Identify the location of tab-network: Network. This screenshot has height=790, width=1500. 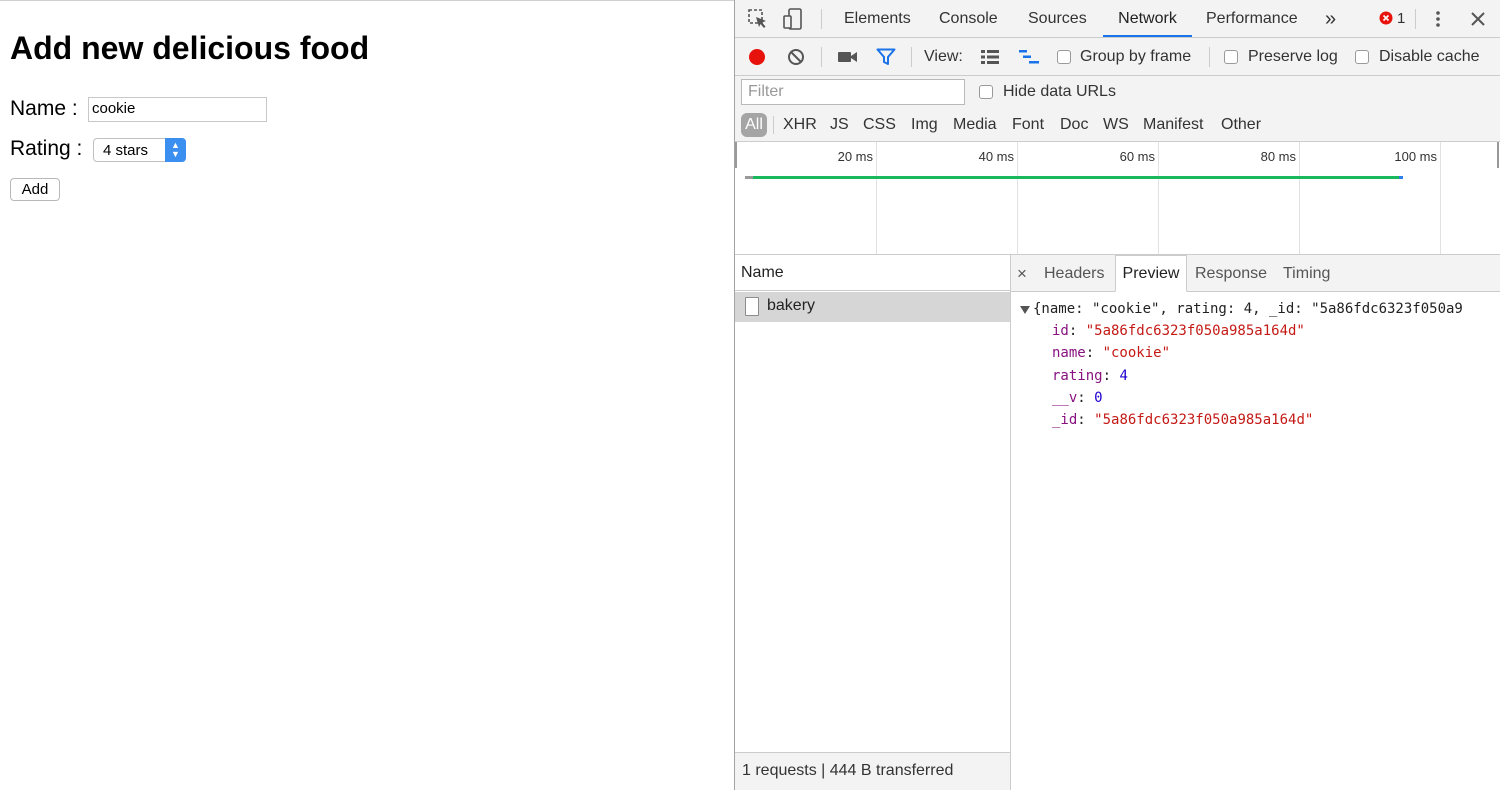
(1147, 18).